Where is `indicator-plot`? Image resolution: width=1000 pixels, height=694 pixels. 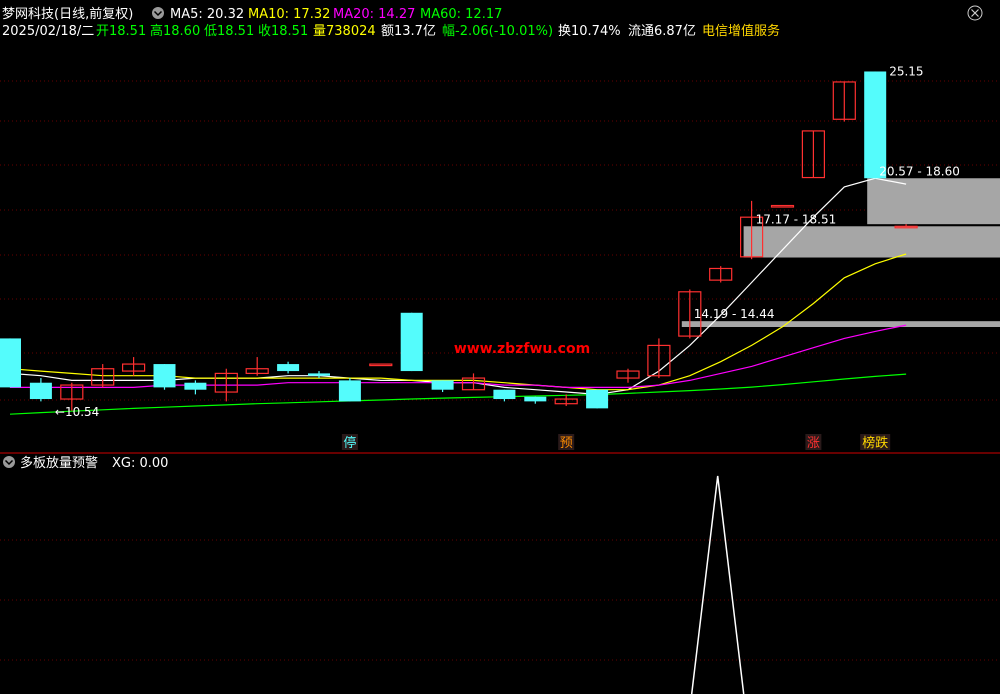
indicator-plot is located at coordinates (717, 584).